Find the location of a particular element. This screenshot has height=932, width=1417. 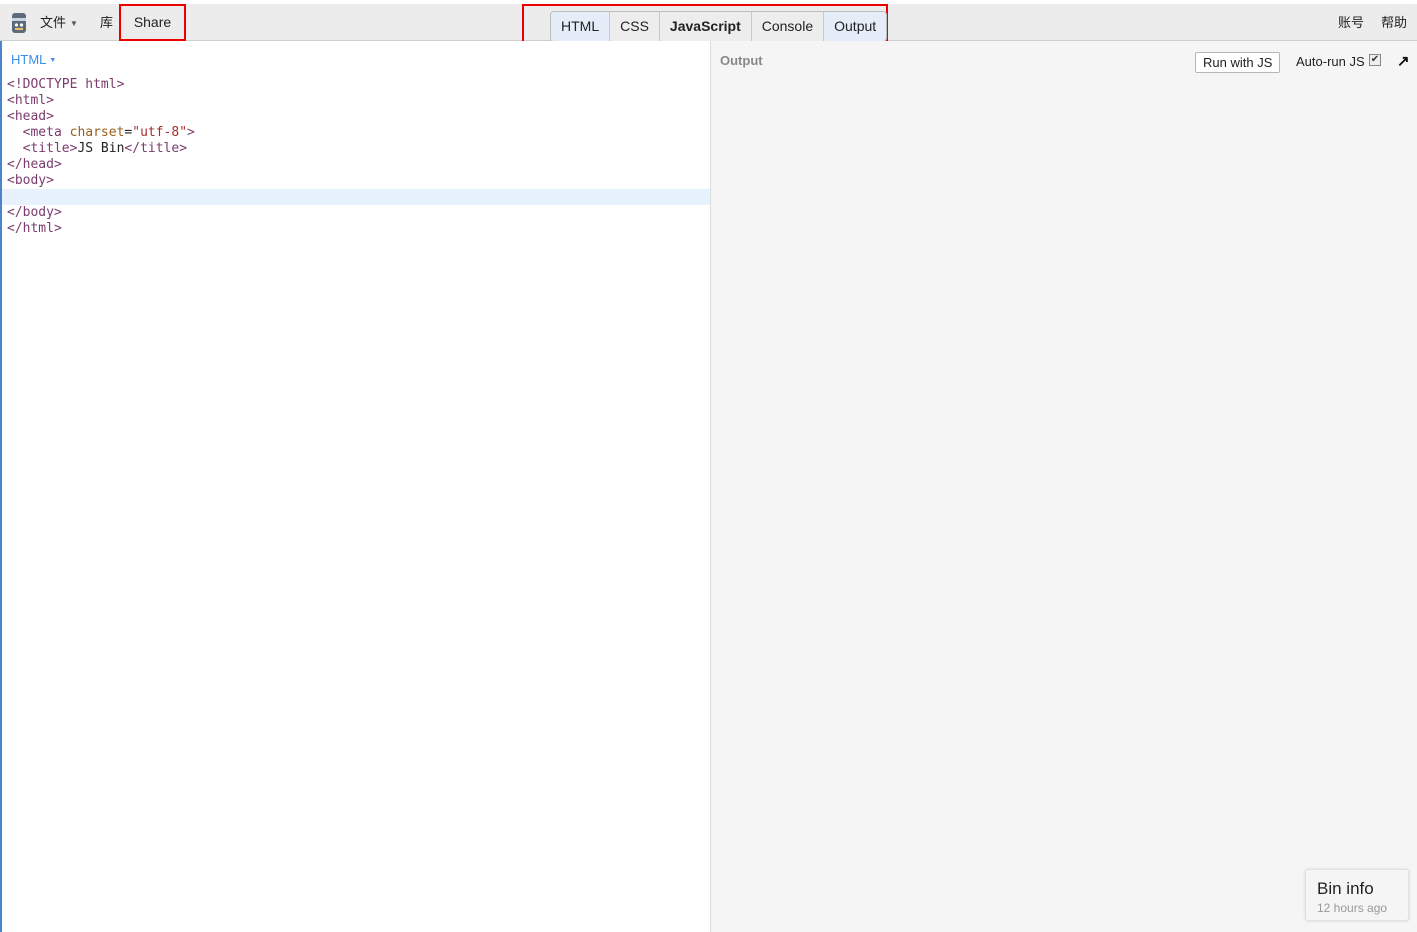

code-line-9: </body> is located at coordinates (358, 213).